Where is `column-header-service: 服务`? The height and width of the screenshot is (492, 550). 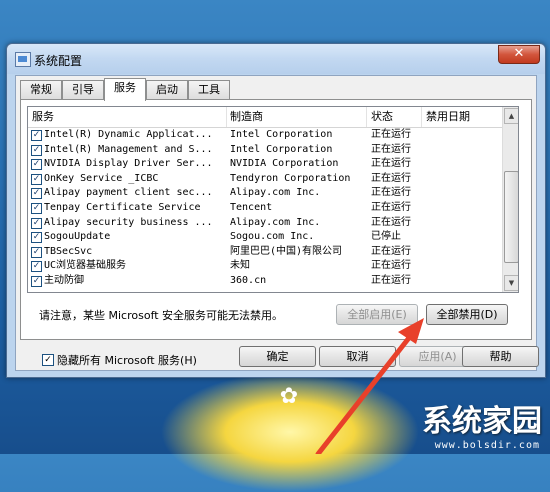
column-header-service: 服务 is located at coordinates (127, 117).